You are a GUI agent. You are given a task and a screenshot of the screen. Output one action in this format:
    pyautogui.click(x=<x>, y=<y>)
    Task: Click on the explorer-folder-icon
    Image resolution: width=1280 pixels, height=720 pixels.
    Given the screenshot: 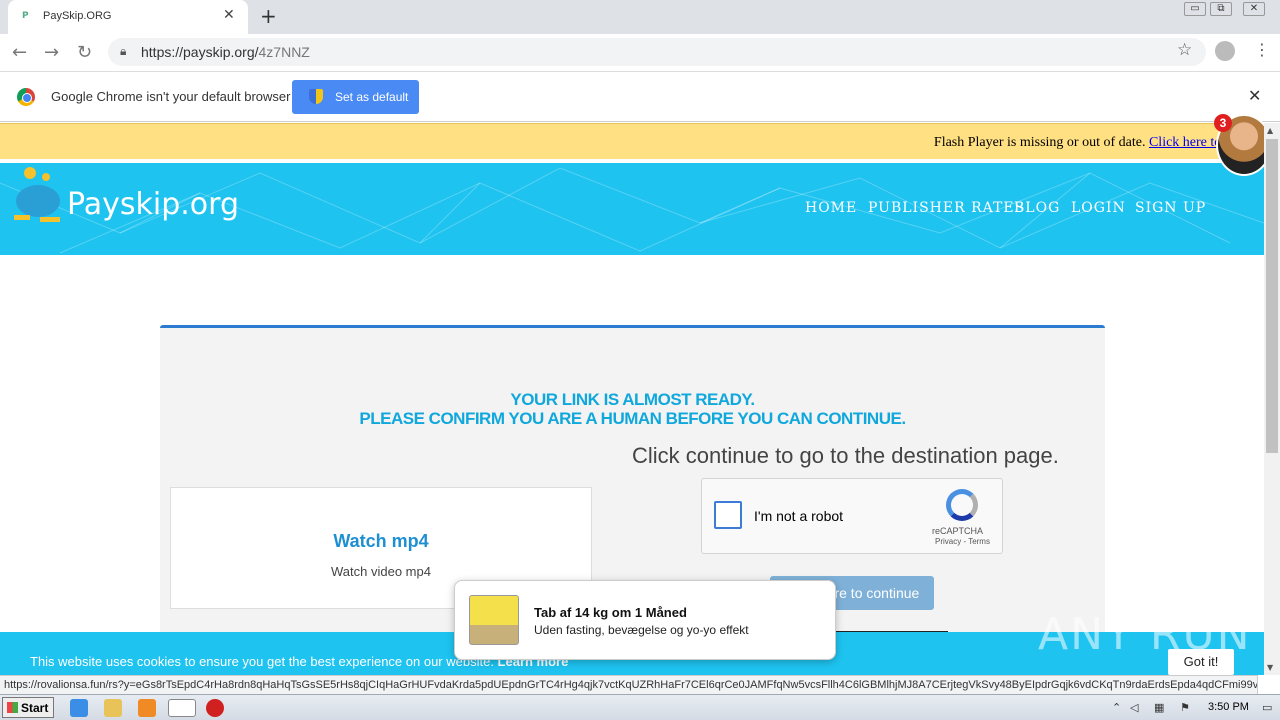 What is the action you would take?
    pyautogui.click(x=113, y=708)
    